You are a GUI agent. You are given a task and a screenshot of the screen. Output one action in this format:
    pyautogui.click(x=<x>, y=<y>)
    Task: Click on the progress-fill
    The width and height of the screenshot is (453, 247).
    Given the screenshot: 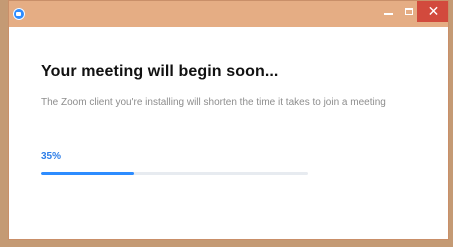 What is the action you would take?
    pyautogui.click(x=88, y=173)
    